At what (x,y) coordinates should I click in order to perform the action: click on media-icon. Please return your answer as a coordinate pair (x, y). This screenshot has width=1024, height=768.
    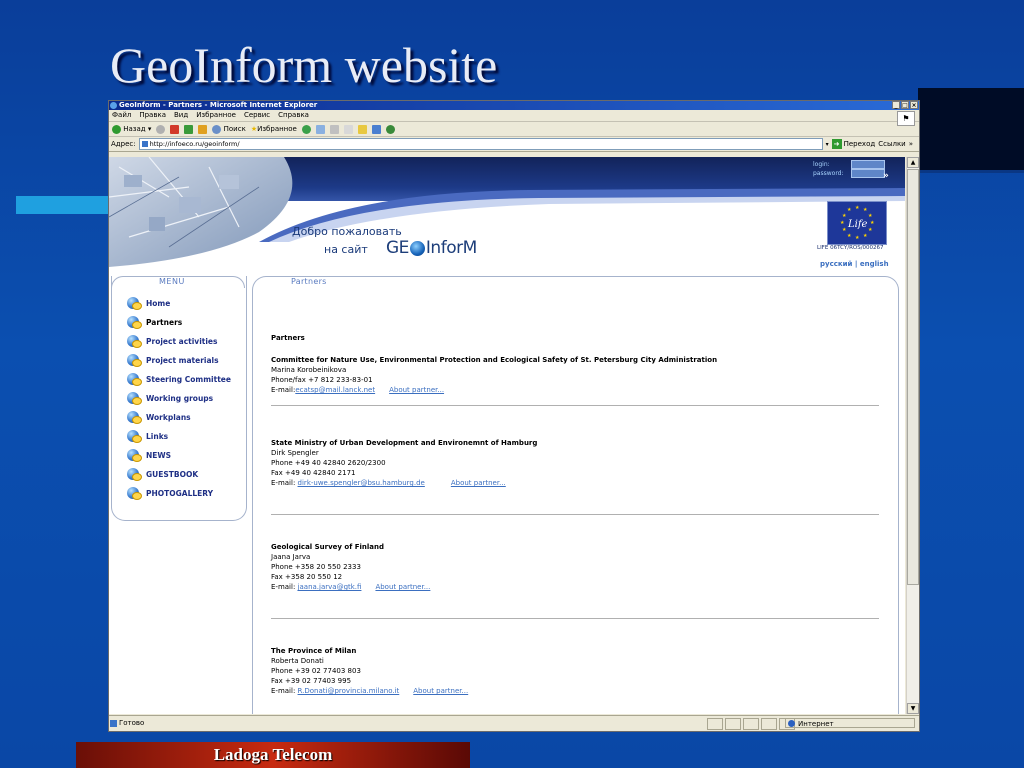
    Looking at the image, I should click on (306, 129).